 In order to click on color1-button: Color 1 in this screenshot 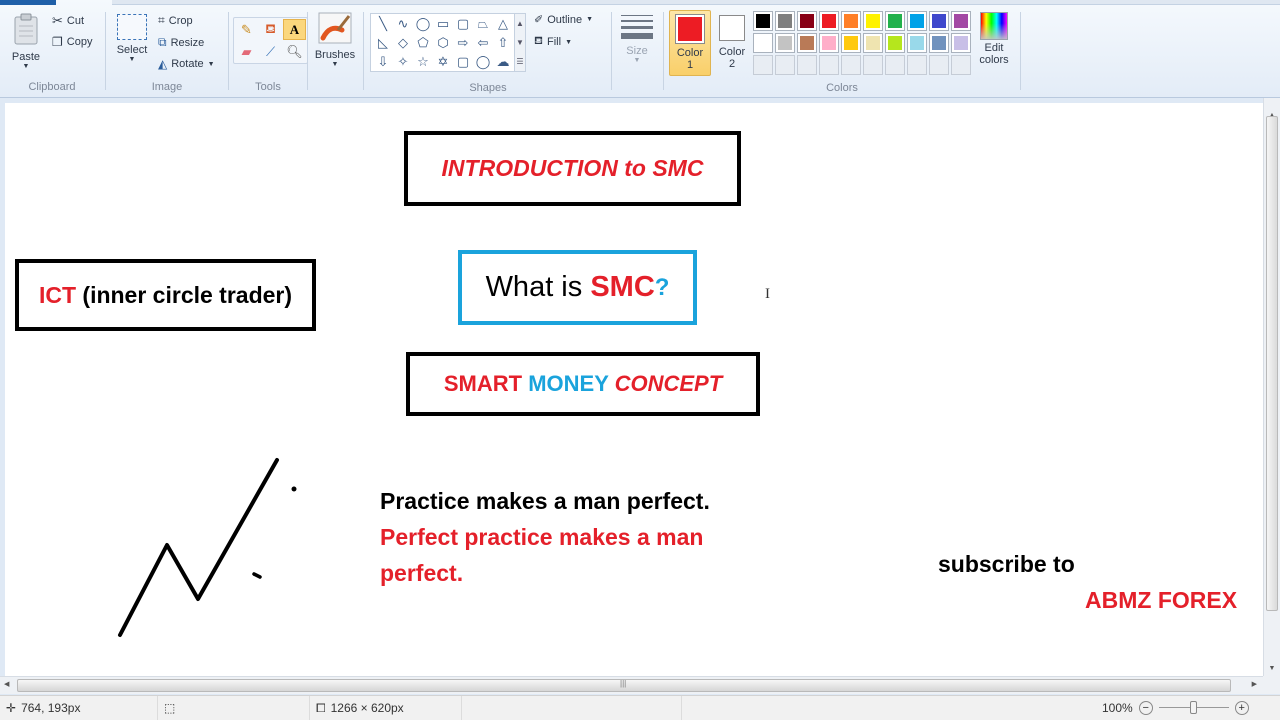, I will do `click(690, 43)`.